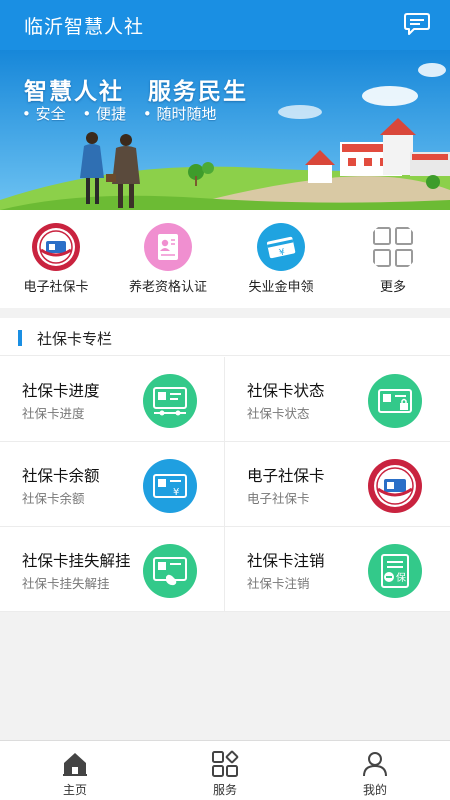 Image resolution: width=450 pixels, height=800 pixels. Describe the element at coordinates (170, 571) in the screenshot. I see `card-report-loss-icon` at that location.